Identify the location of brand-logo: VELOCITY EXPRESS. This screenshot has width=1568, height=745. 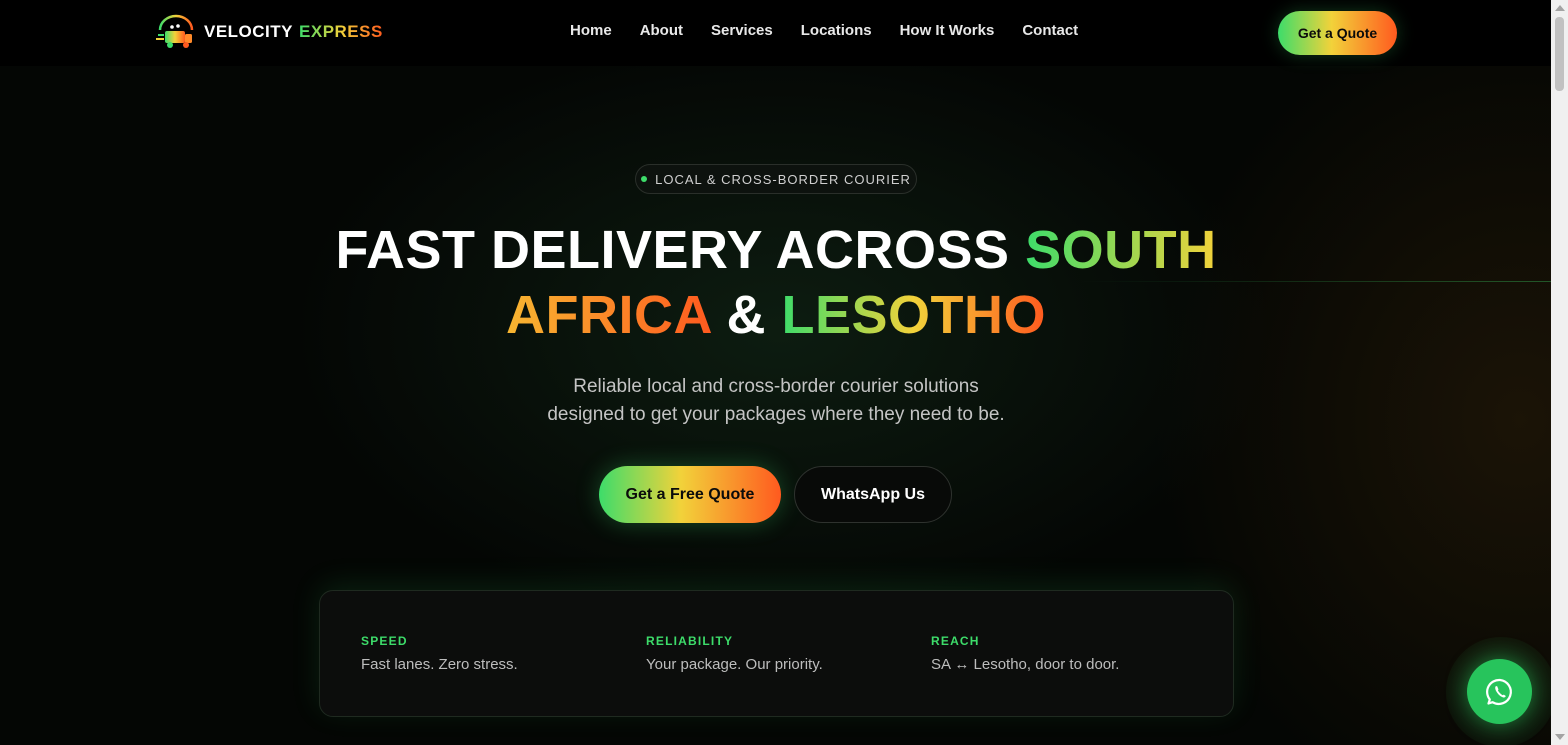
(269, 32).